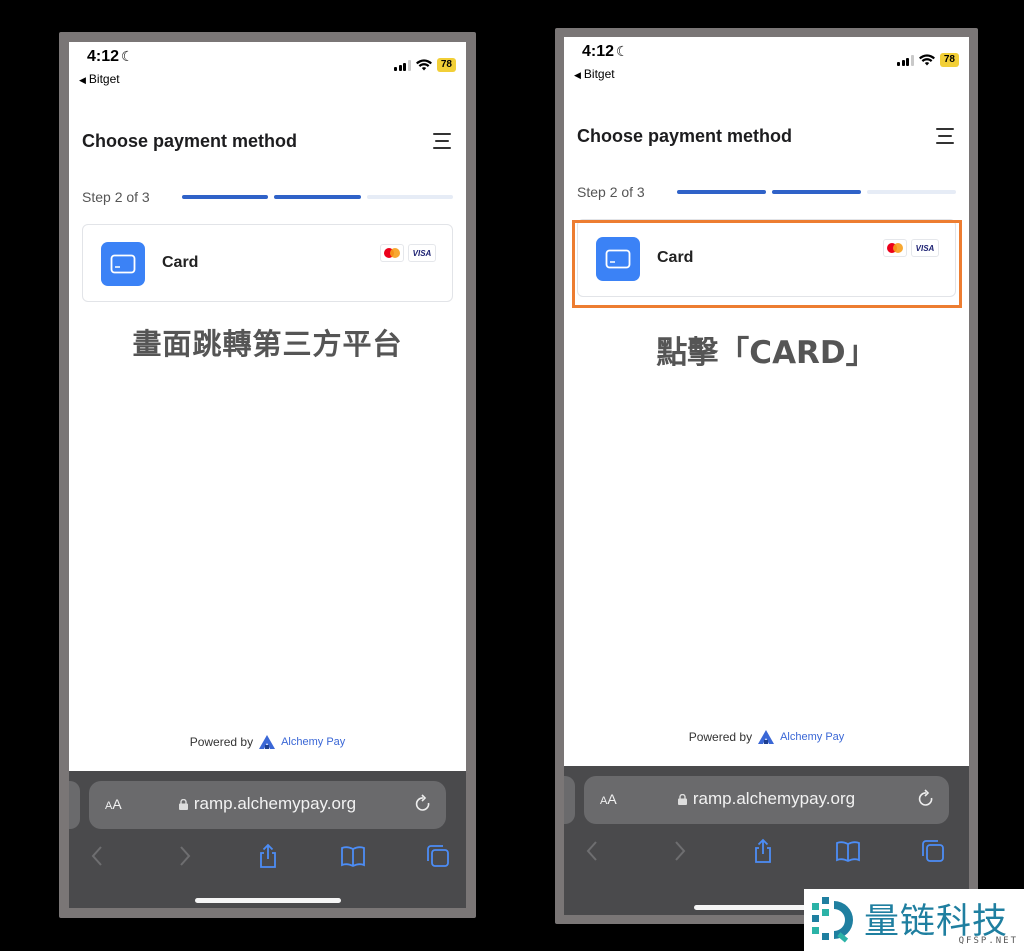 The height and width of the screenshot is (951, 1024). I want to click on home-indicator, so click(267, 900).